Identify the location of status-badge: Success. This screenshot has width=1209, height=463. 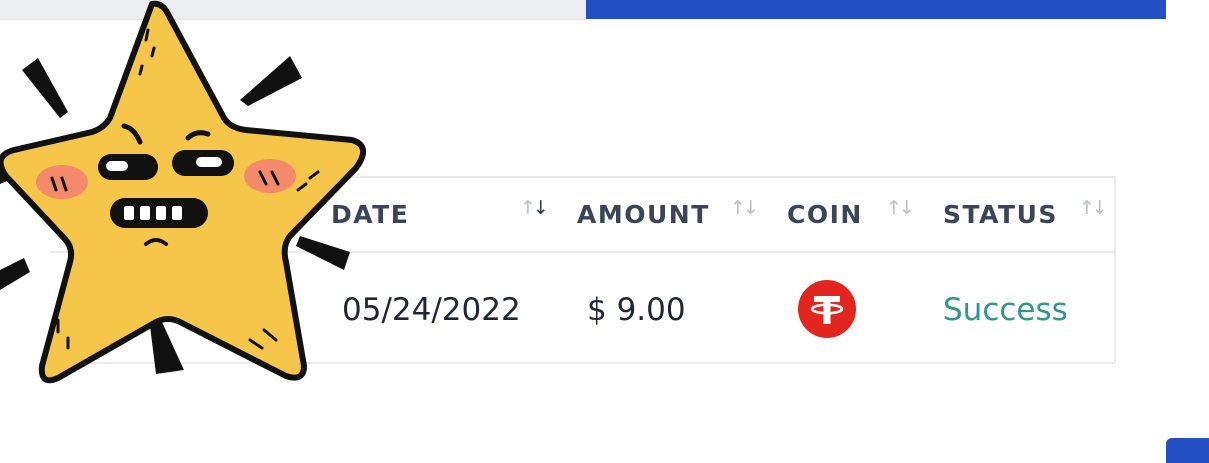
(1005, 310).